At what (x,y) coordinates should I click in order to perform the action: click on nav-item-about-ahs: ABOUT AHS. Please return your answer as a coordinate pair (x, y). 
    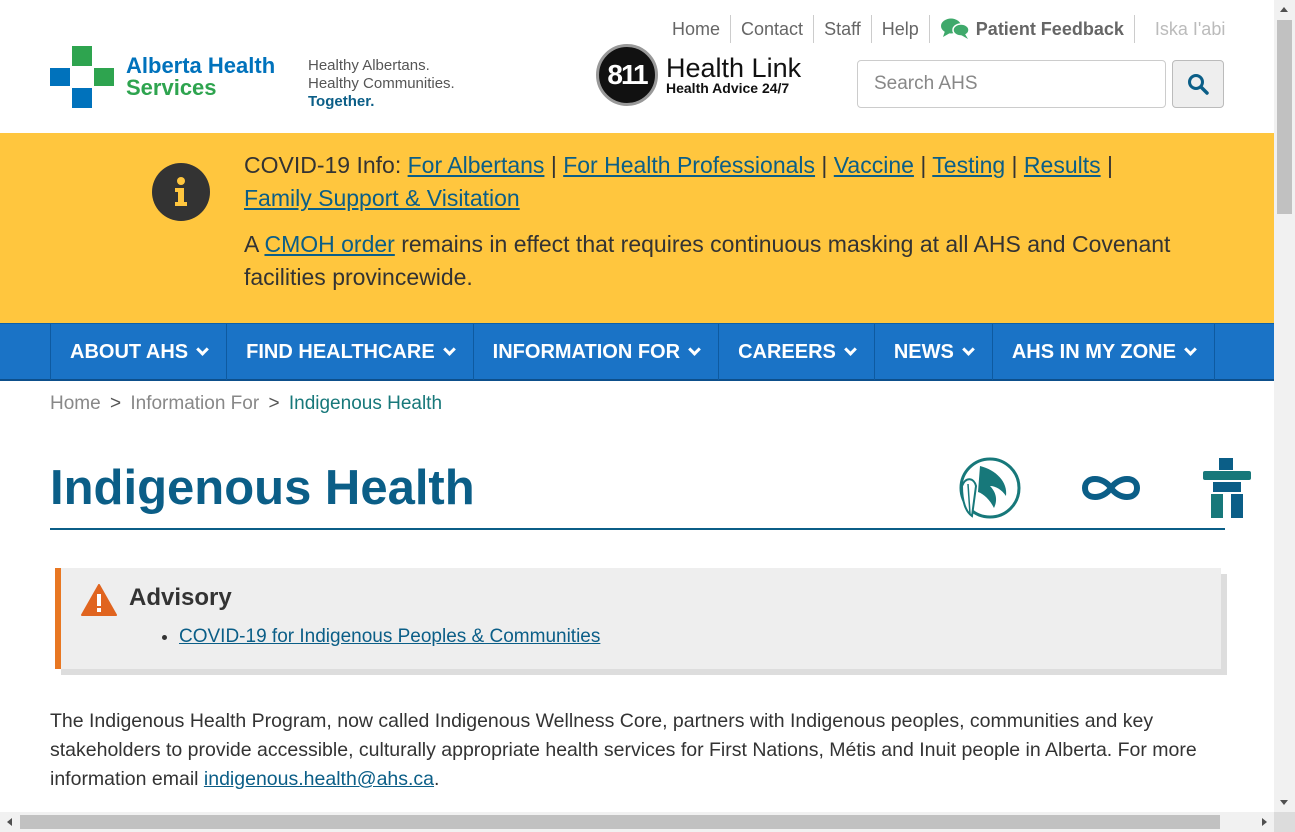
    Looking at the image, I should click on (138, 352).